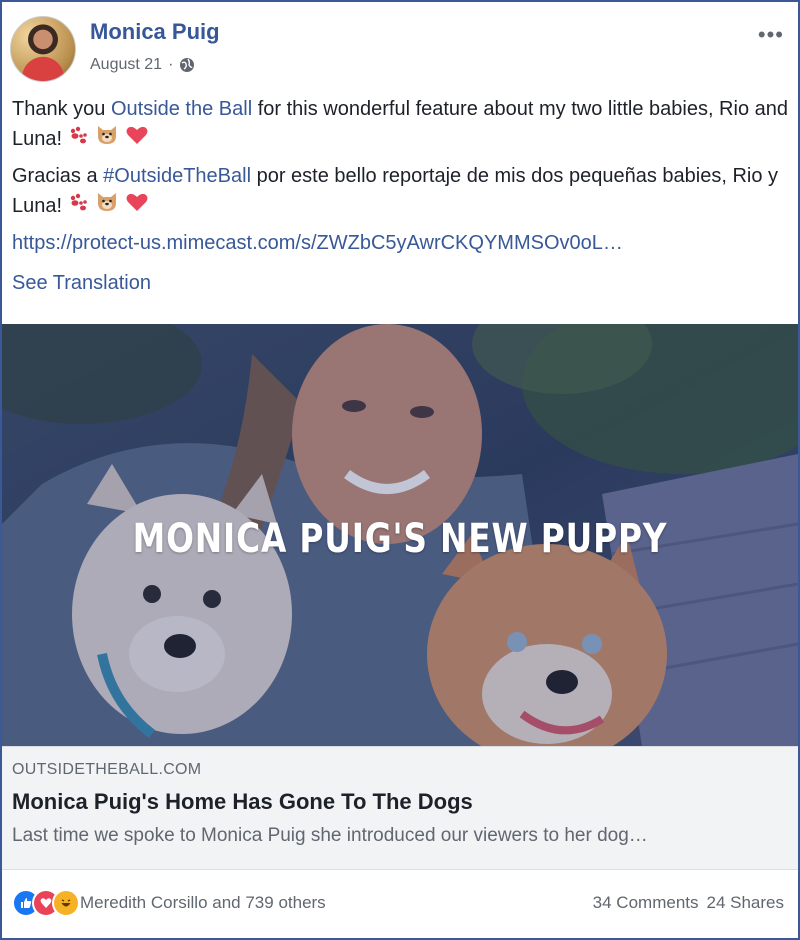 The image size is (800, 940). I want to click on link-domain: OUTSIDETHEBALL.COM, so click(107, 769).